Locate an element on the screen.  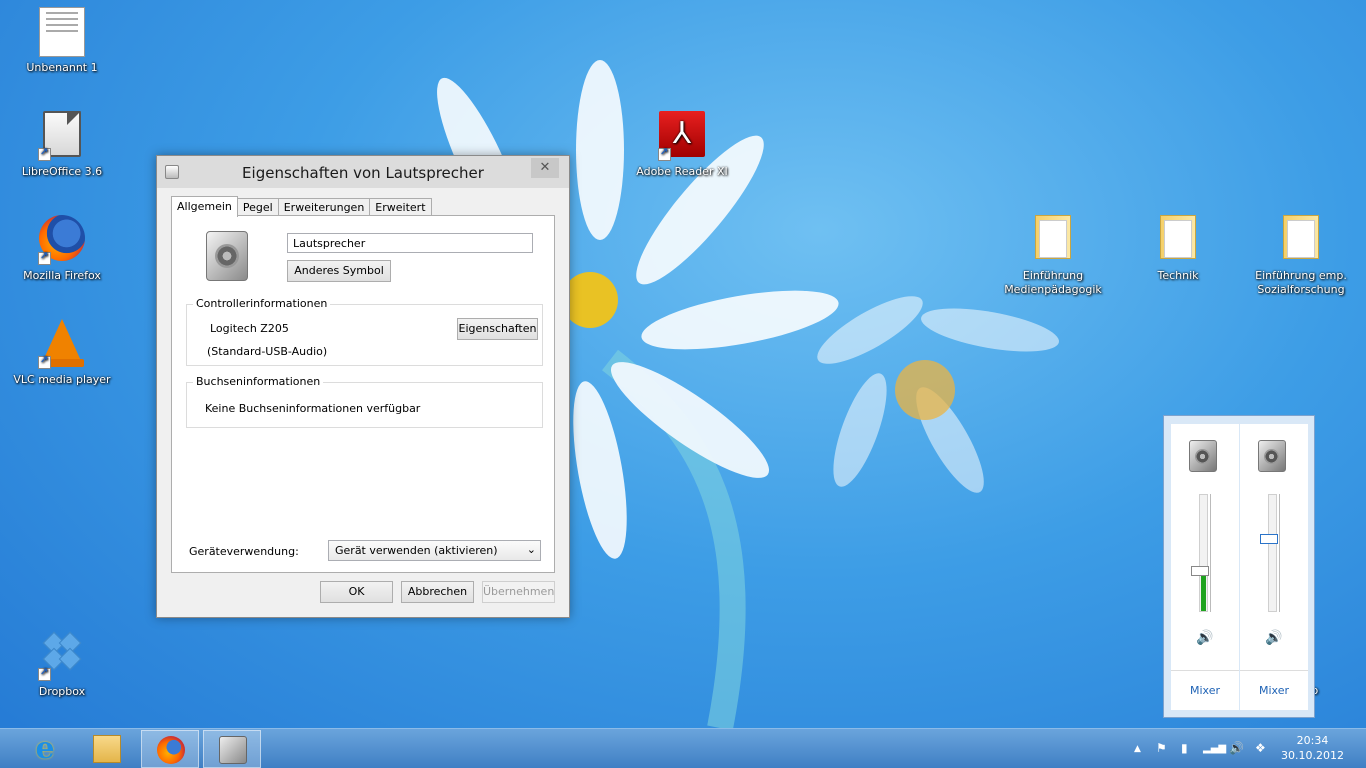
dropbox-icon is located at coordinates (62, 656).